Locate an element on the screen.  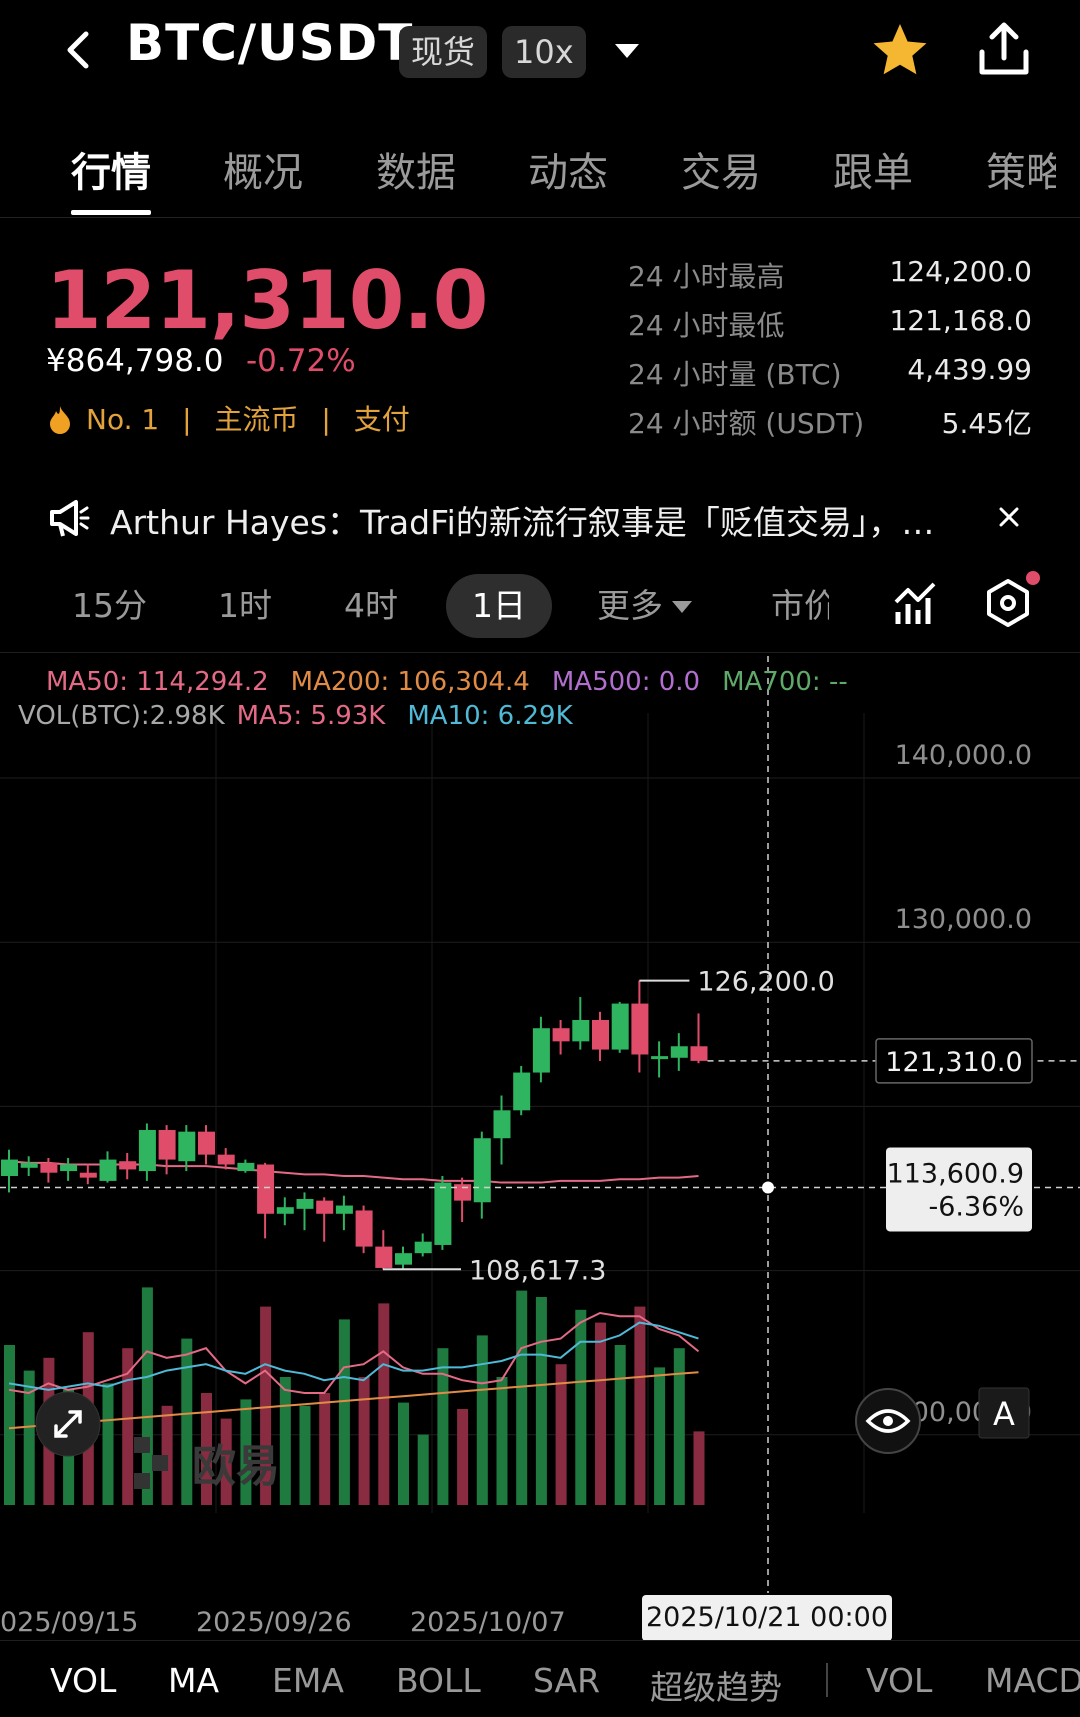
tab-overview: 概况 is located at coordinates (263, 169).